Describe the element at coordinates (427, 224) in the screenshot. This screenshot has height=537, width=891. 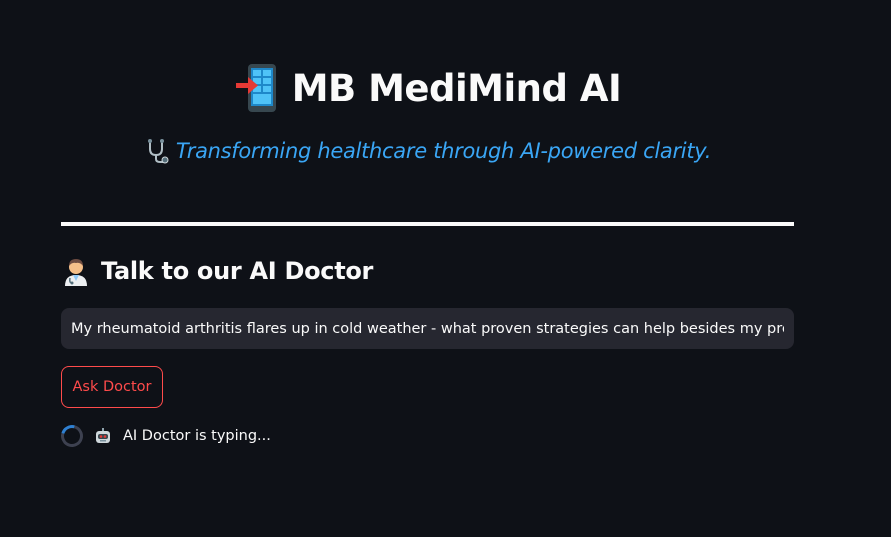
I see `divider` at that location.